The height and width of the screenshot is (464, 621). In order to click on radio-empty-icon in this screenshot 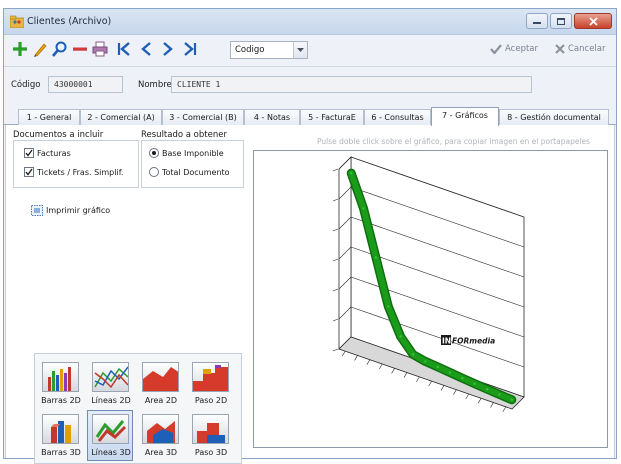, I will do `click(154, 172)`.